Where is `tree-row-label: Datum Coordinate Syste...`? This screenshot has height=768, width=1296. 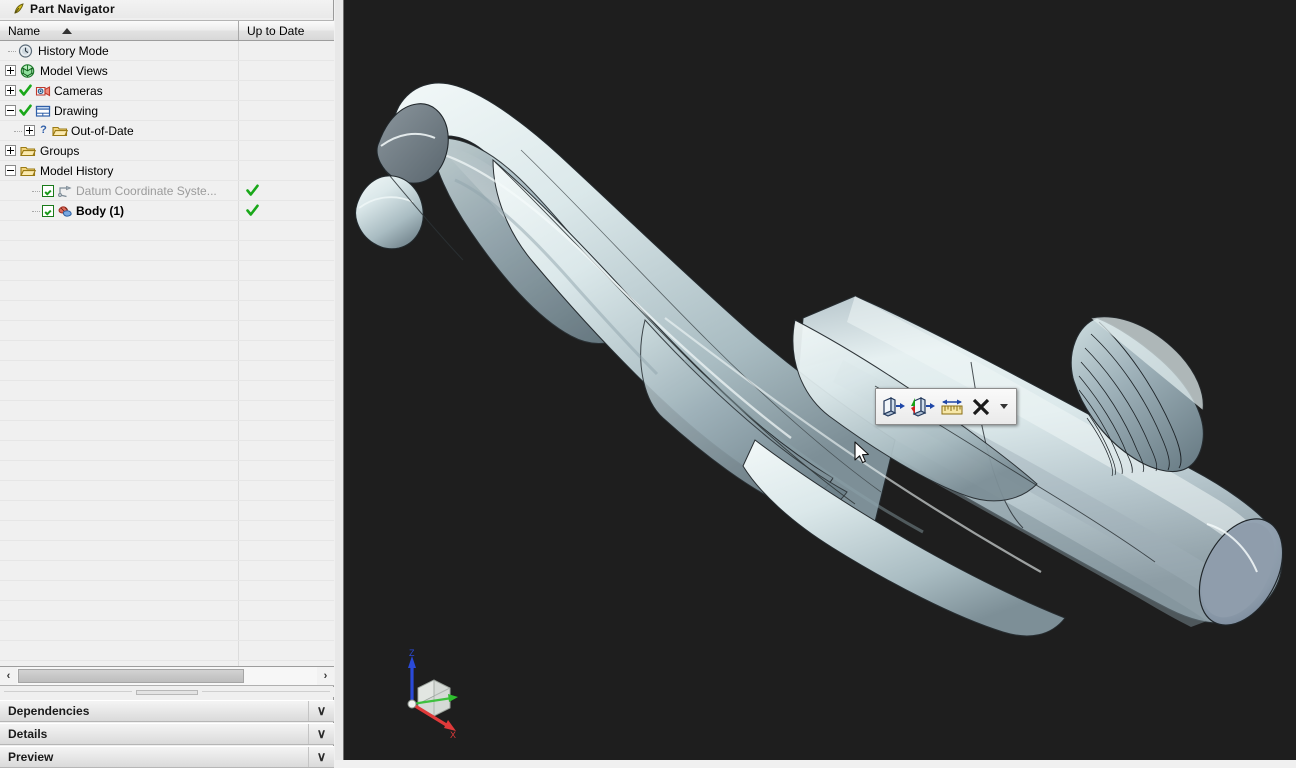 tree-row-label: Datum Coordinate Syste... is located at coordinates (146, 190).